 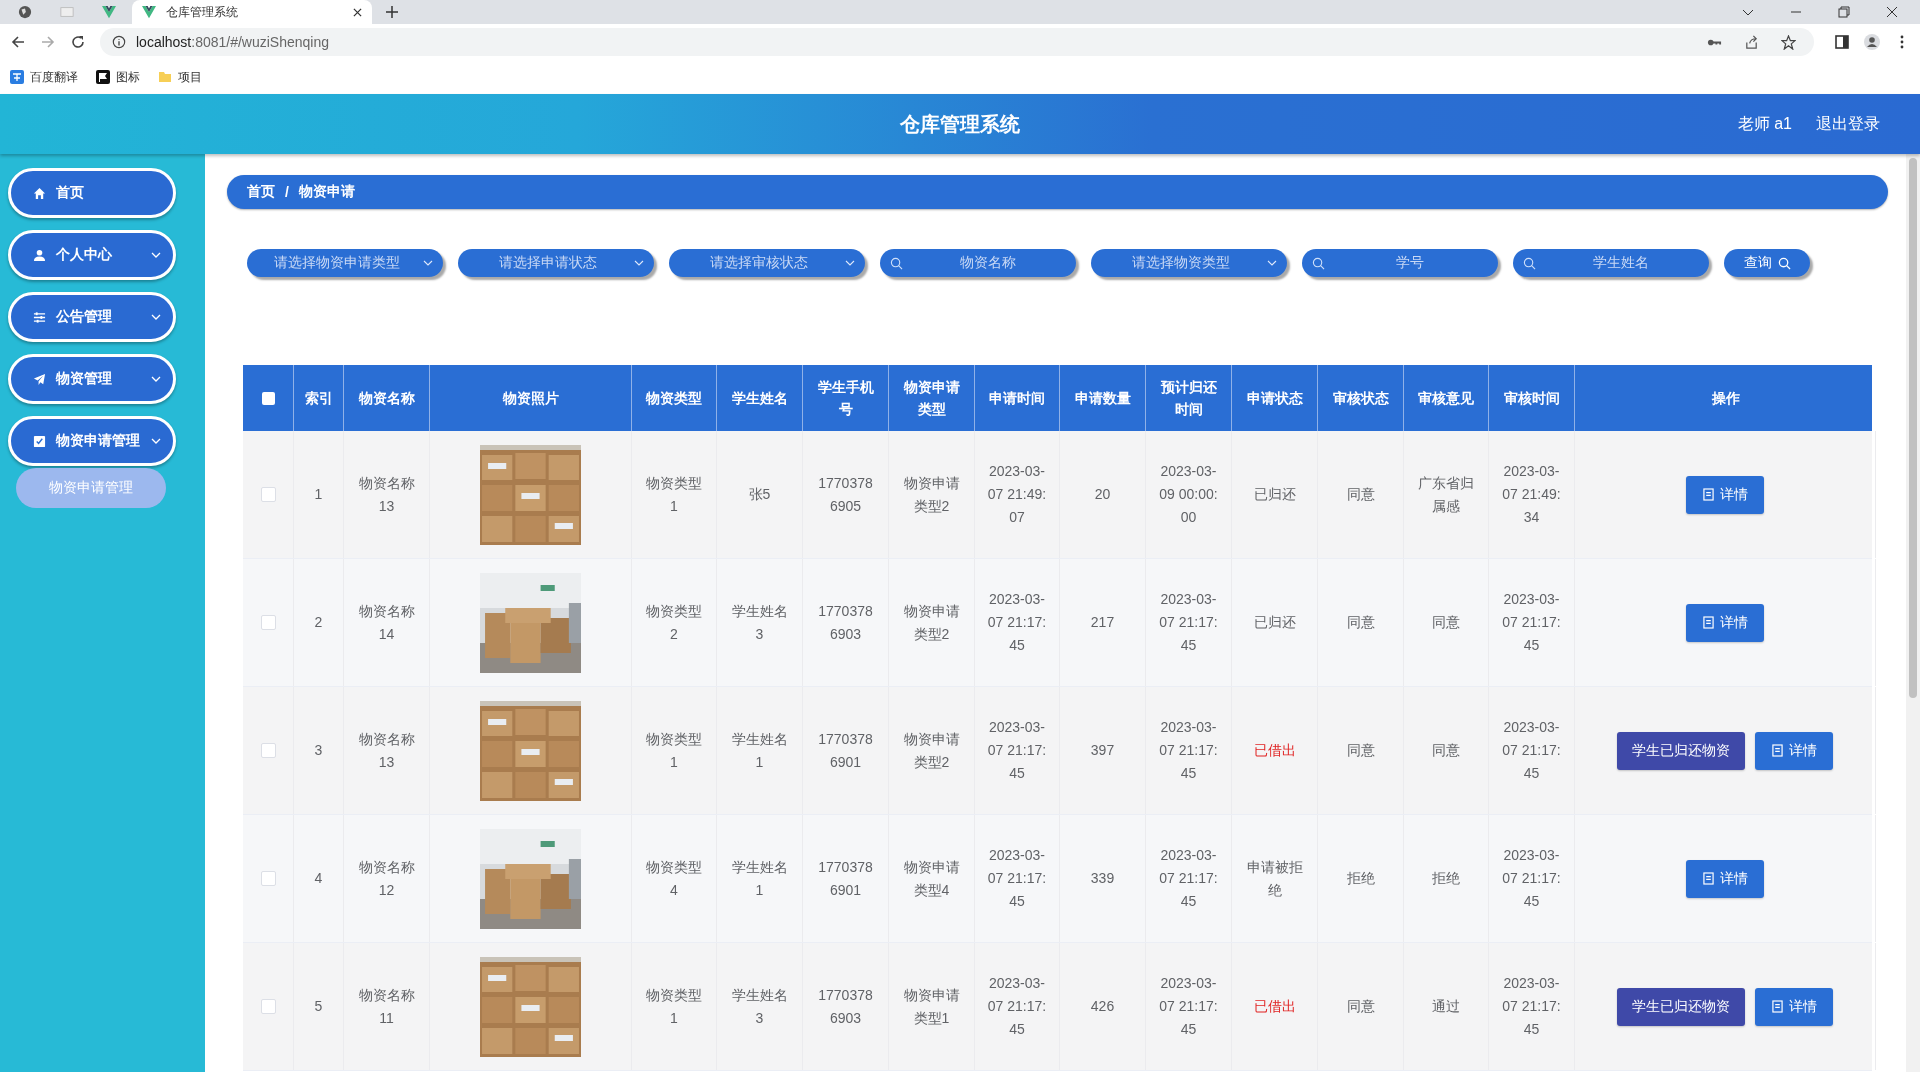 What do you see at coordinates (759, 878) in the screenshot?
I see `table-cell-text: 学生姓名1` at bounding box center [759, 878].